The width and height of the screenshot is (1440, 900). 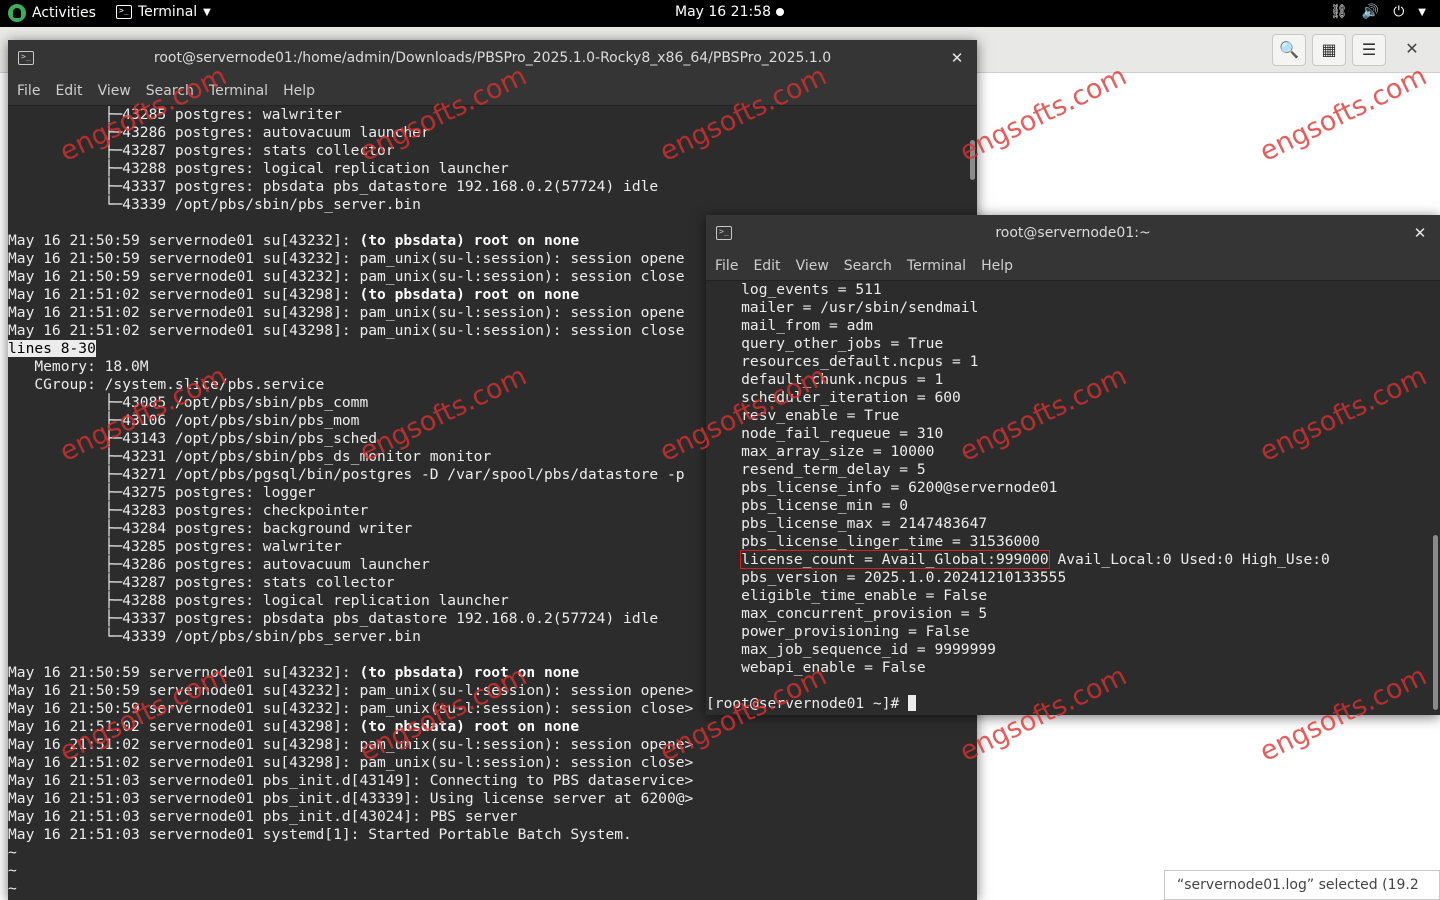 I want to click on terminal-line: scheduler_iteration = 600, so click(x=833, y=397).